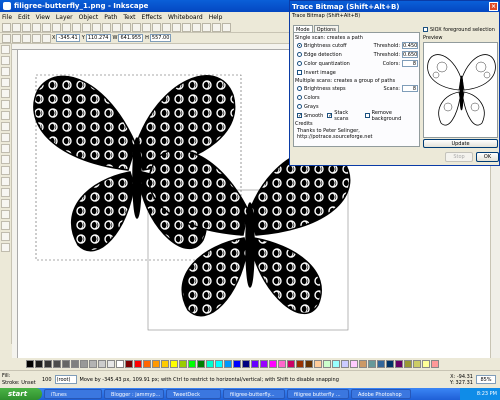 The height and width of the screenshot is (400, 500). Describe the element at coordinates (5, 192) in the screenshot. I see `spray-tool-icon` at that location.